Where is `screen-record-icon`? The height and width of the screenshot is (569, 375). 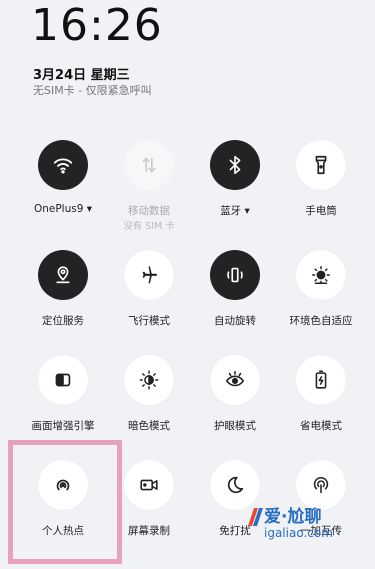
screen-record-icon is located at coordinates (149, 485).